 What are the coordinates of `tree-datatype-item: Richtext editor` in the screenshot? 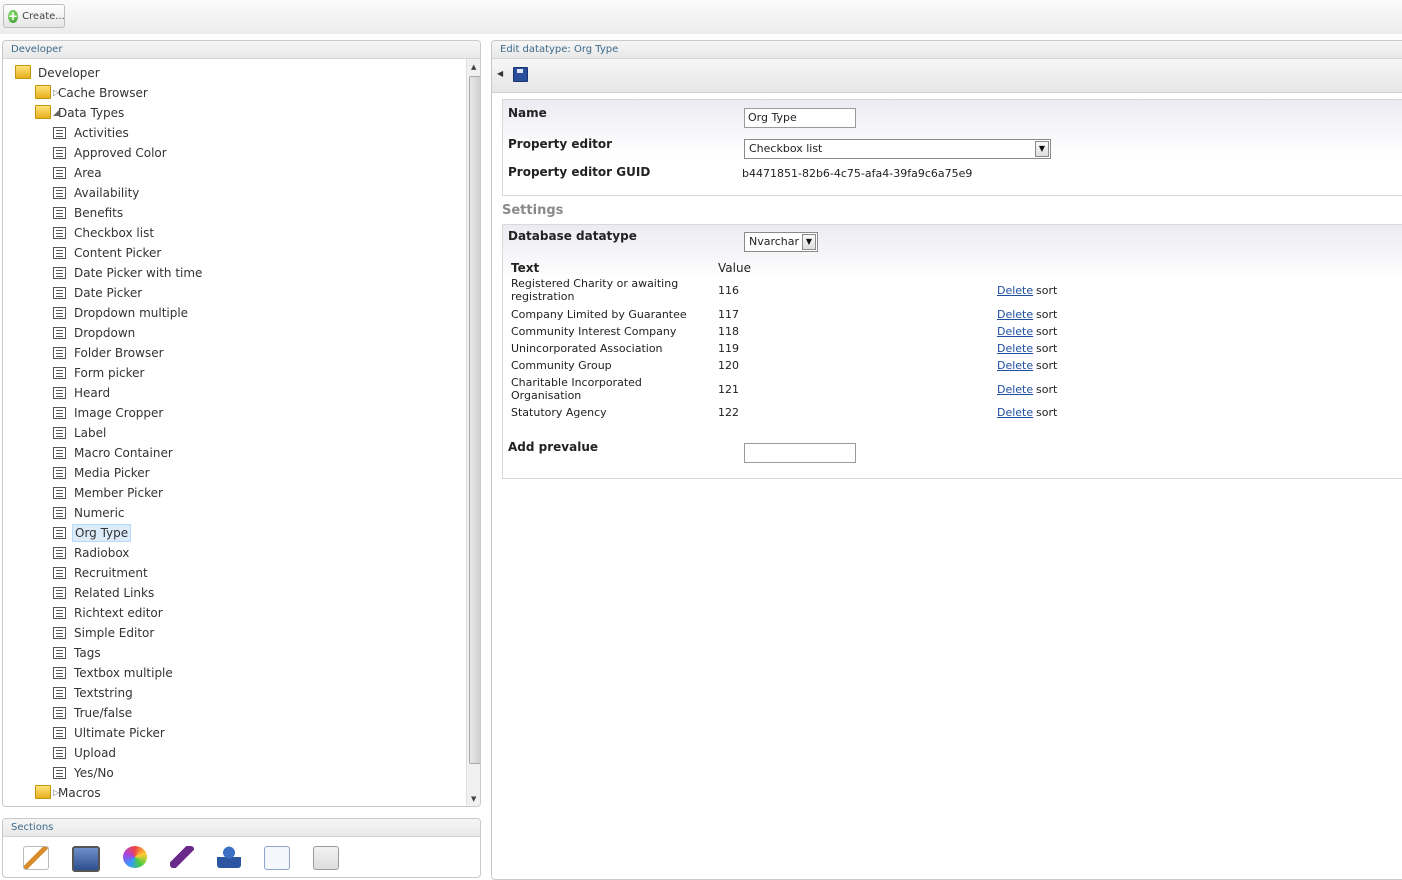 It's located at (109, 613).